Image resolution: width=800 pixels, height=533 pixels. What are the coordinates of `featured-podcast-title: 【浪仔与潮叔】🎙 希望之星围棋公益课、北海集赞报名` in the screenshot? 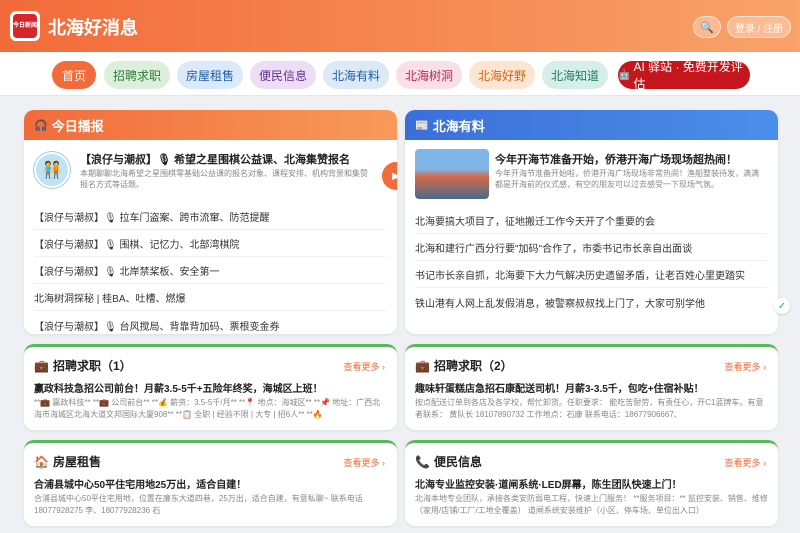 It's located at (215, 159).